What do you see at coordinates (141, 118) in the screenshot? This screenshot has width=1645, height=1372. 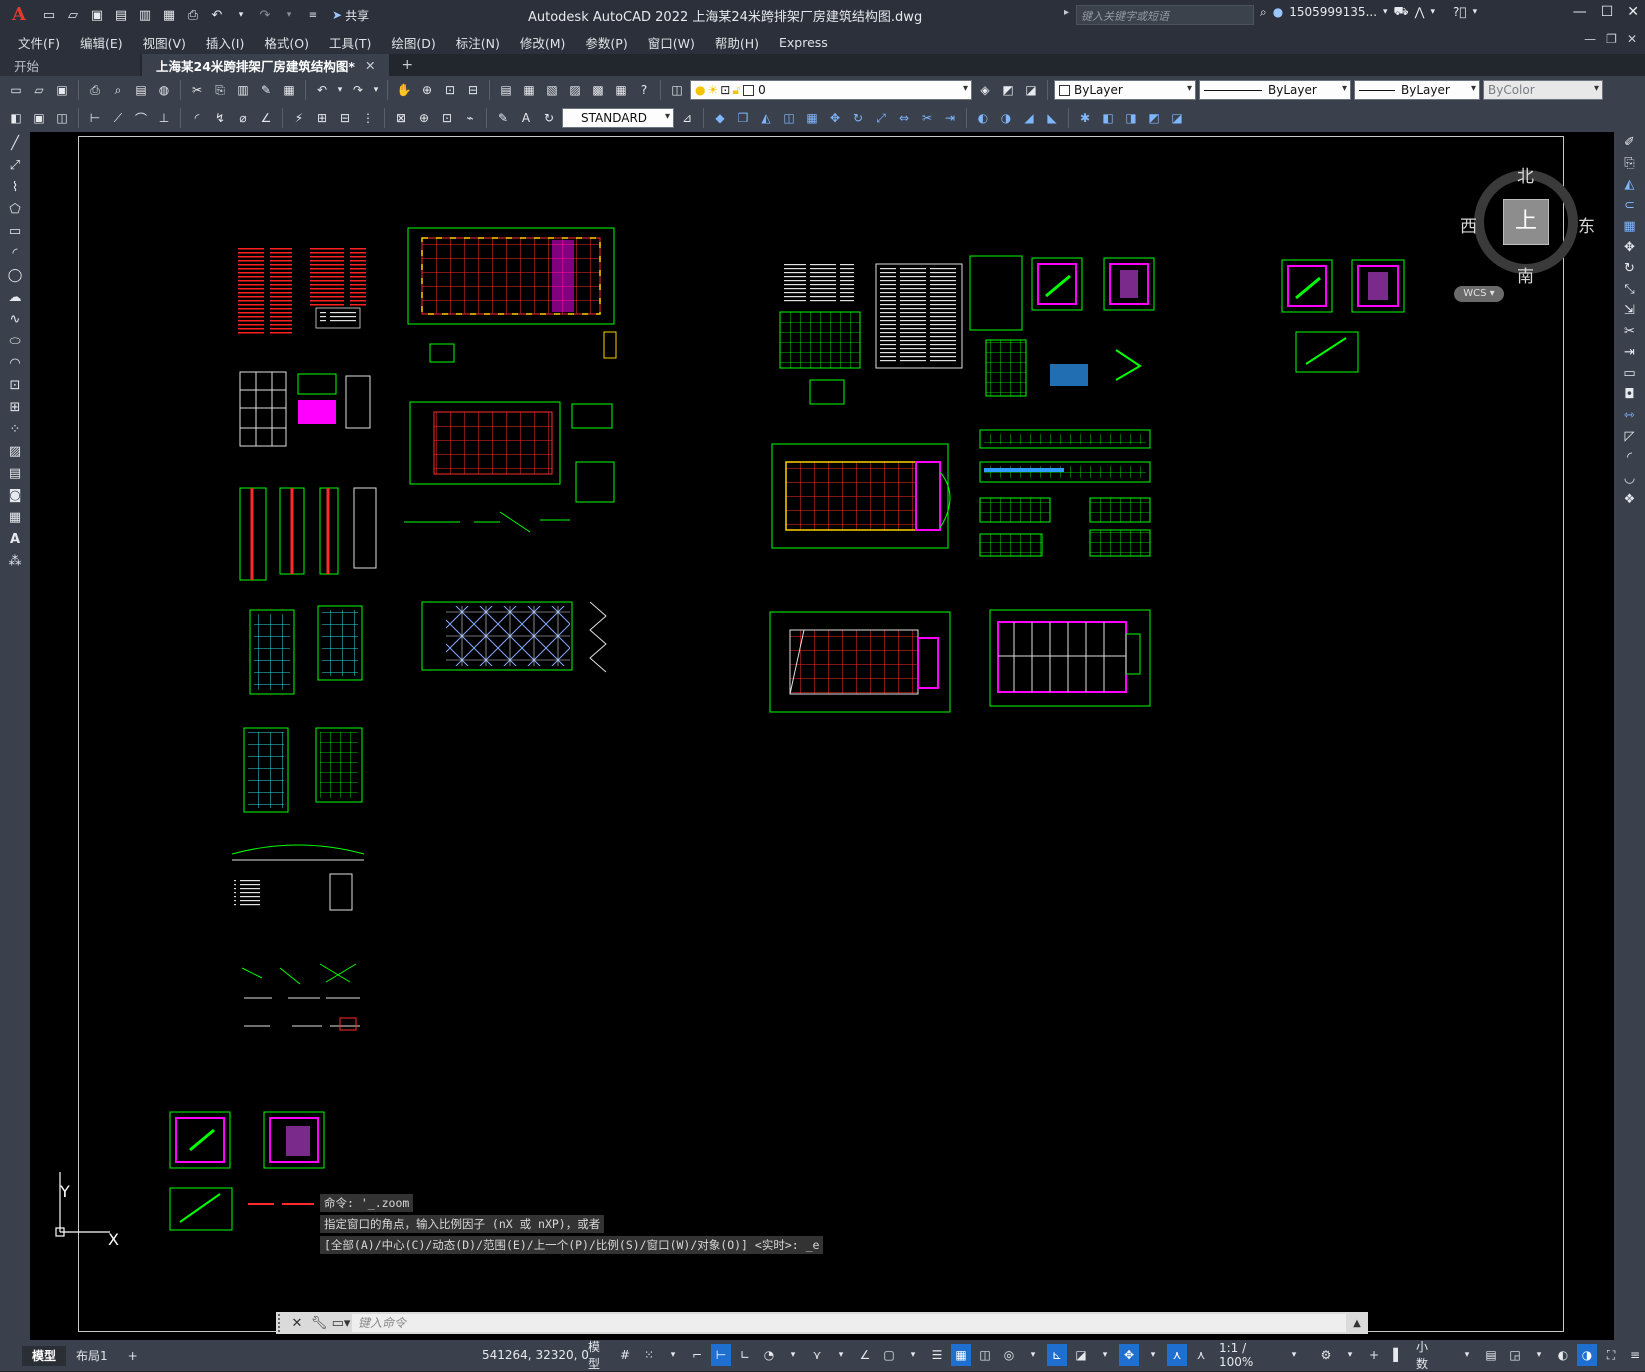 I see `dim-arc-icon: ⌒` at bounding box center [141, 118].